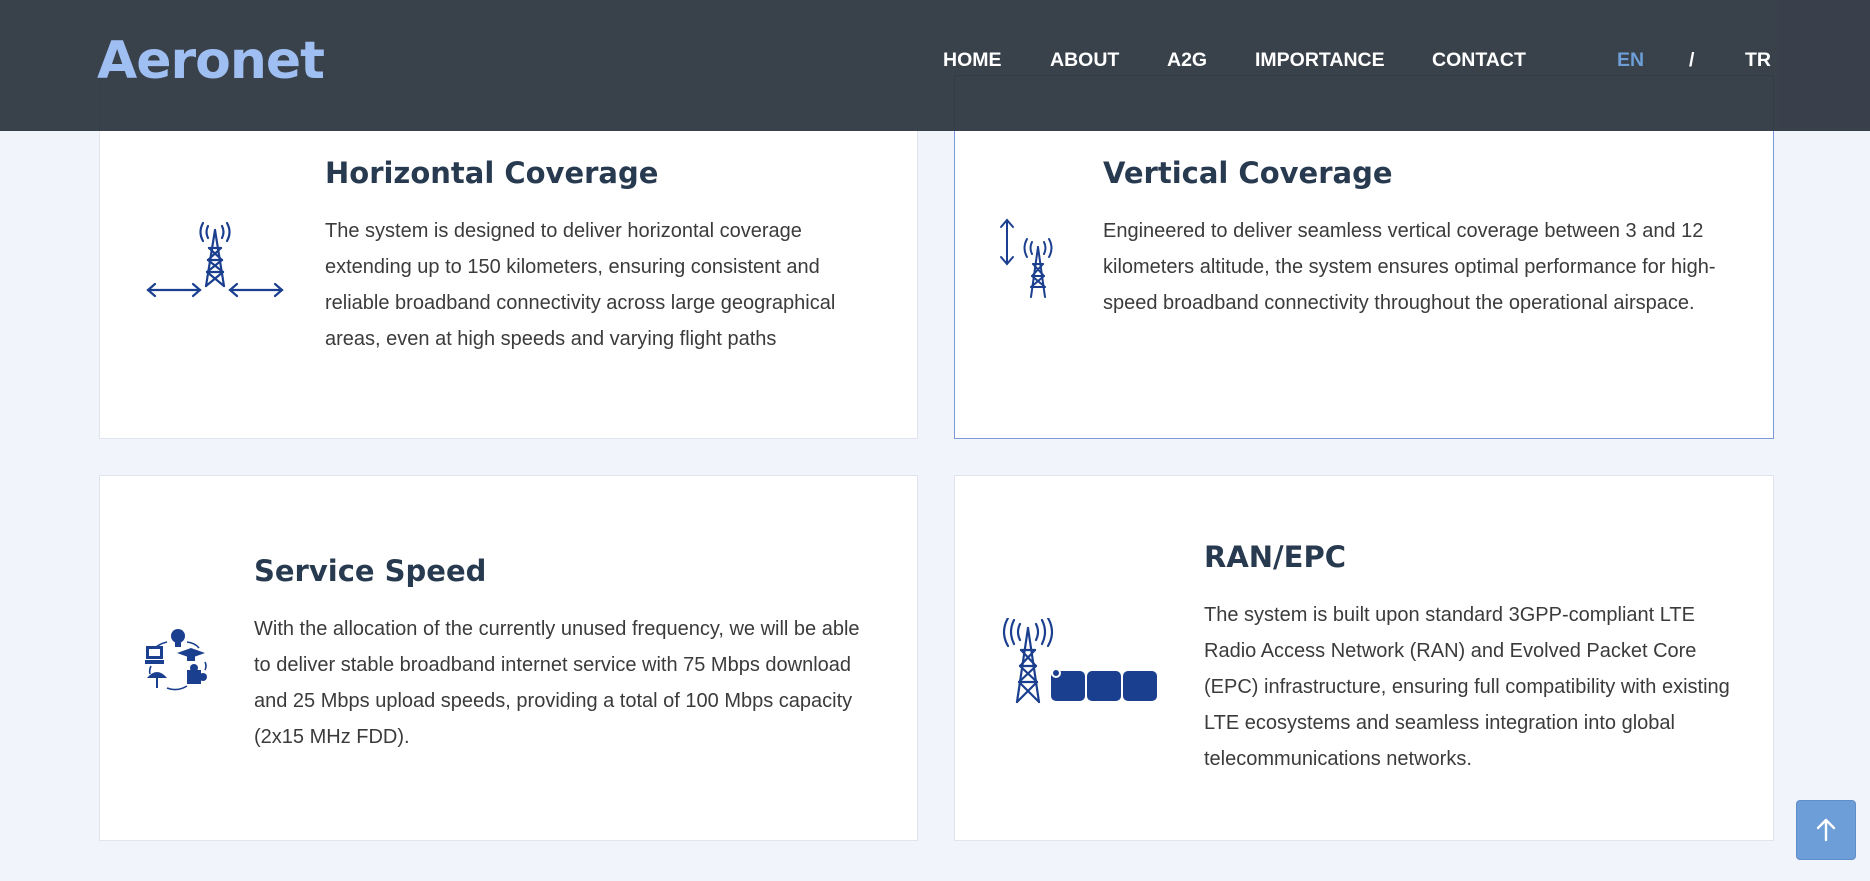 Image resolution: width=1870 pixels, height=881 pixels. I want to click on card-title: Horizontal Coverage, so click(492, 173).